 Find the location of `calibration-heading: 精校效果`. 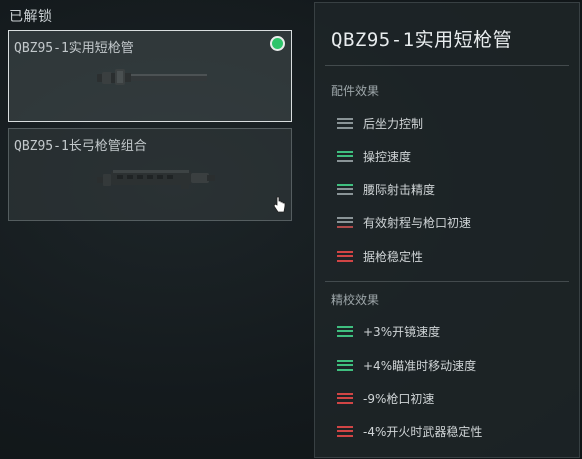

calibration-heading: 精校效果 is located at coordinates (355, 300).